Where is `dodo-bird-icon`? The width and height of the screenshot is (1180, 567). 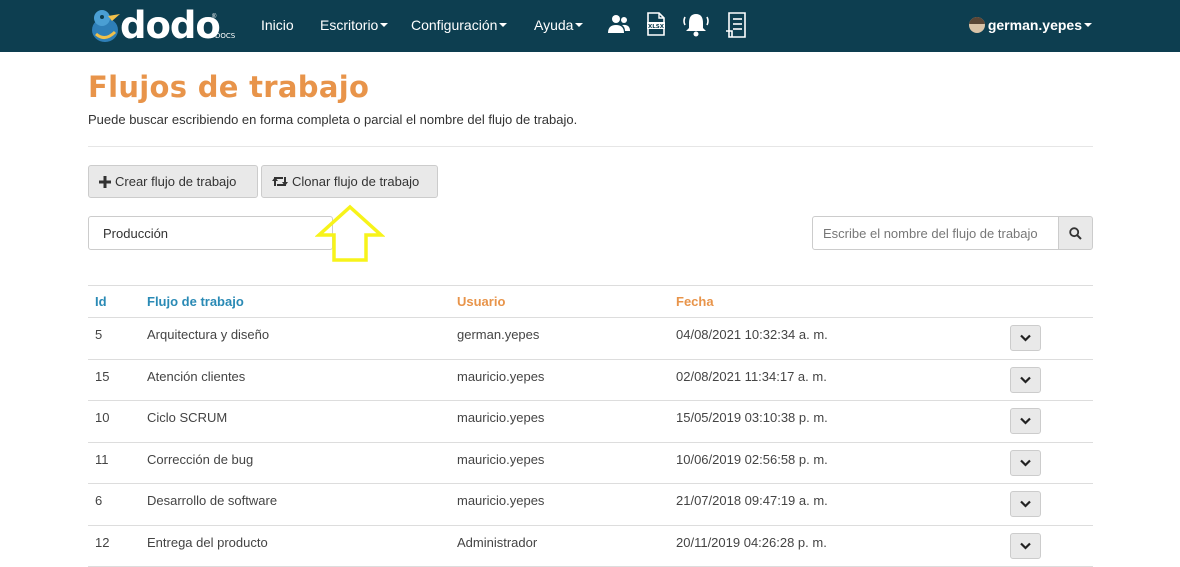 dodo-bird-icon is located at coordinates (106, 26).